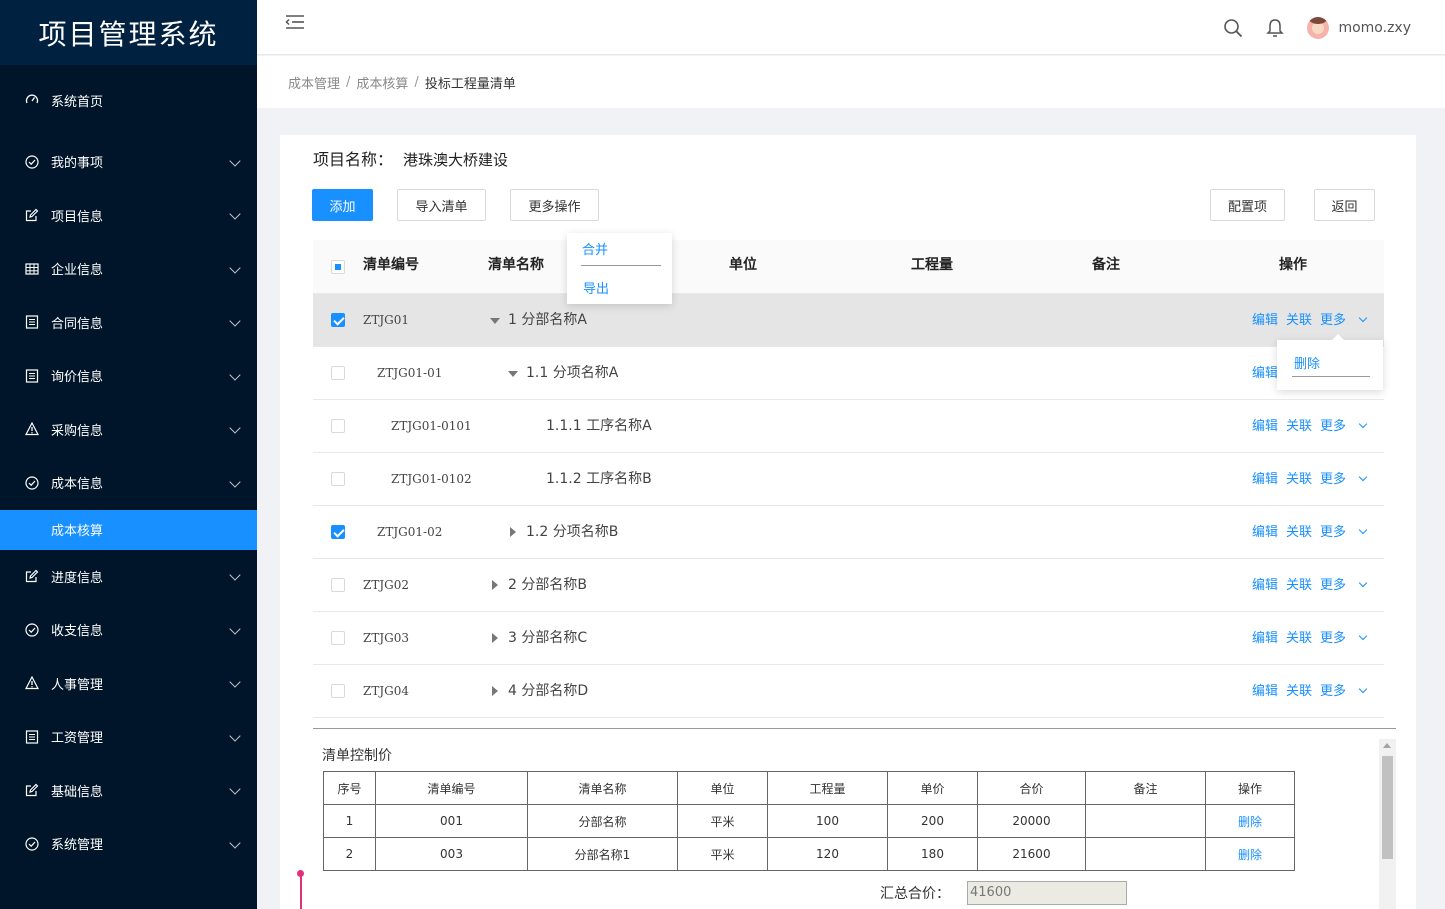 This screenshot has width=1445, height=909. I want to click on select-all-checkbox, so click(338, 267).